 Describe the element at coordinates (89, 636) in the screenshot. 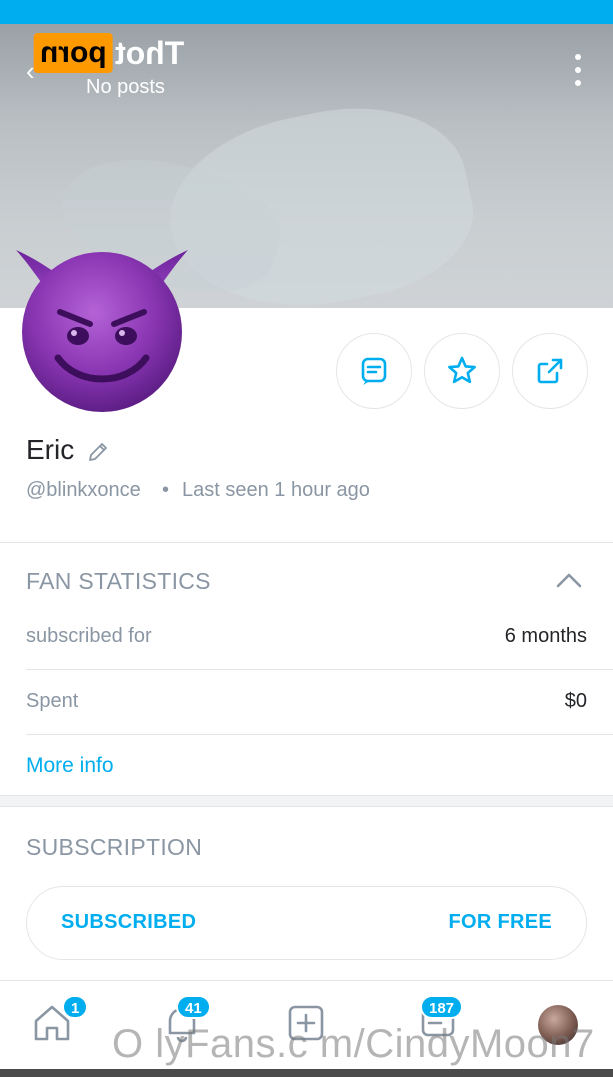

I see `stat-label: subscribed for` at that location.